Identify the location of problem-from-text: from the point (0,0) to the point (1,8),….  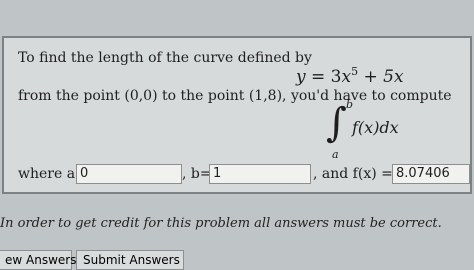
(235, 96).